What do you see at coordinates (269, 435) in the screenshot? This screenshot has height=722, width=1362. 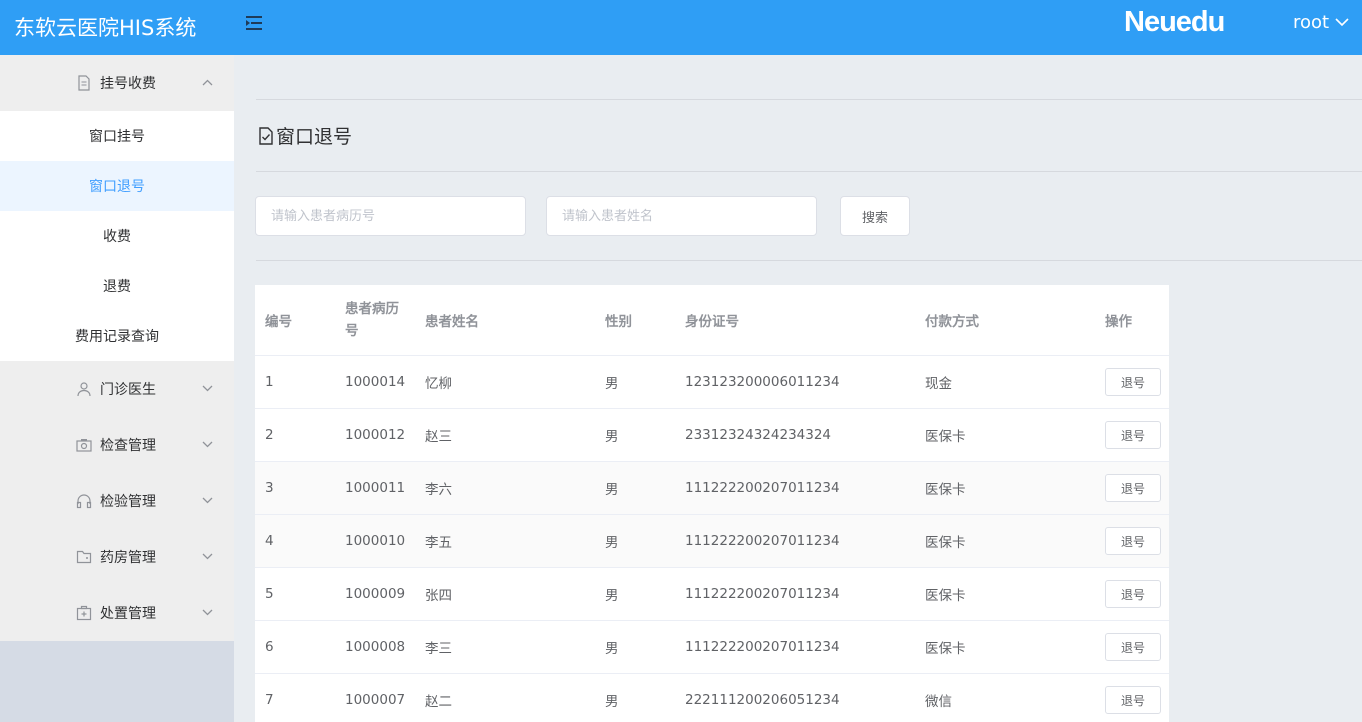 I see `table-cell-no: 2` at bounding box center [269, 435].